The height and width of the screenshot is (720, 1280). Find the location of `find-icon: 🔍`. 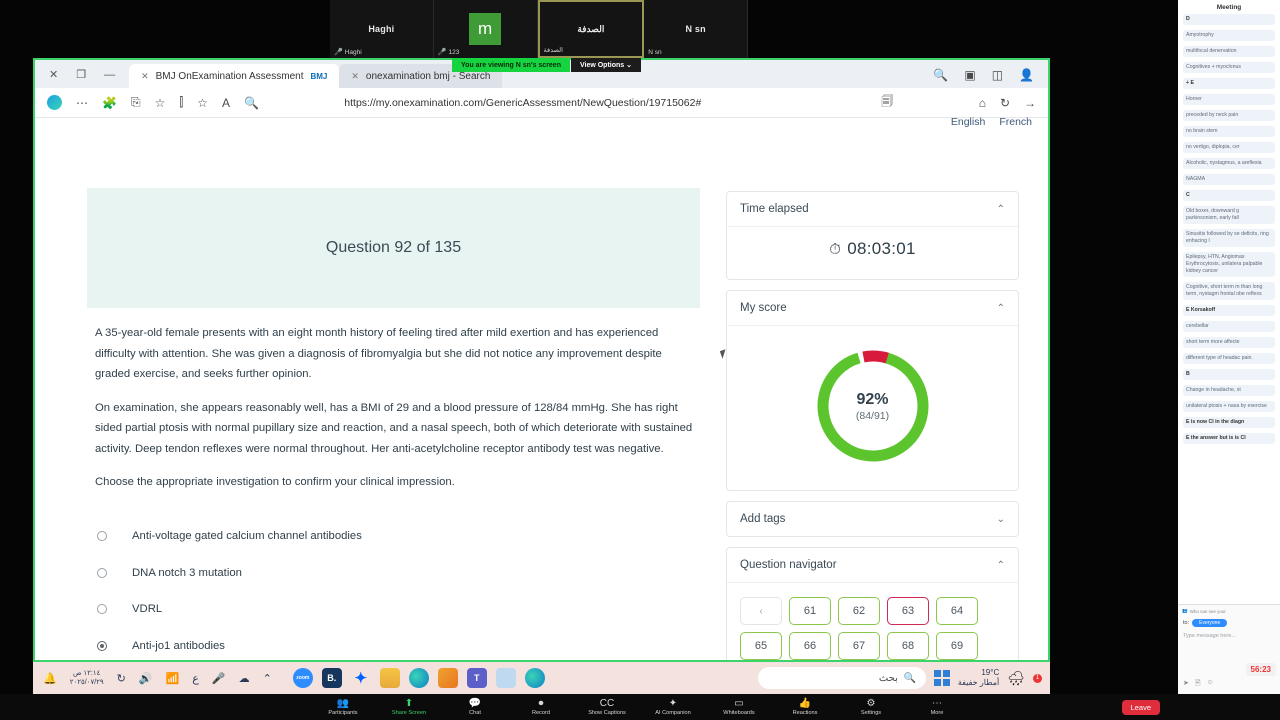

find-icon: 🔍 is located at coordinates (251, 103).